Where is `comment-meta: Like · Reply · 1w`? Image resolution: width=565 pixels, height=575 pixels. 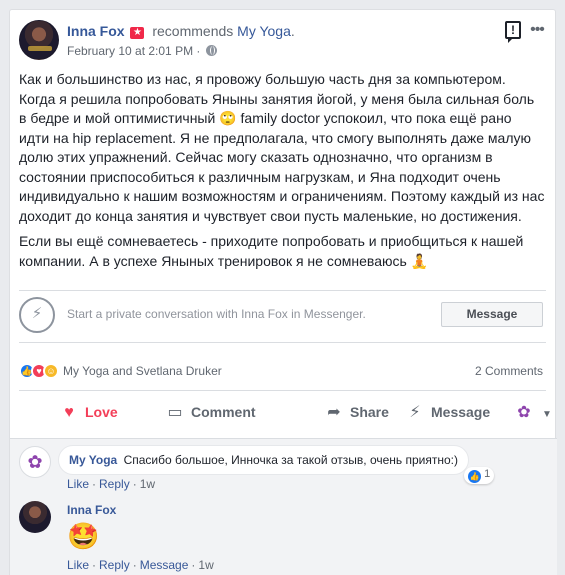 comment-meta: Like · Reply · 1w is located at coordinates (111, 484).